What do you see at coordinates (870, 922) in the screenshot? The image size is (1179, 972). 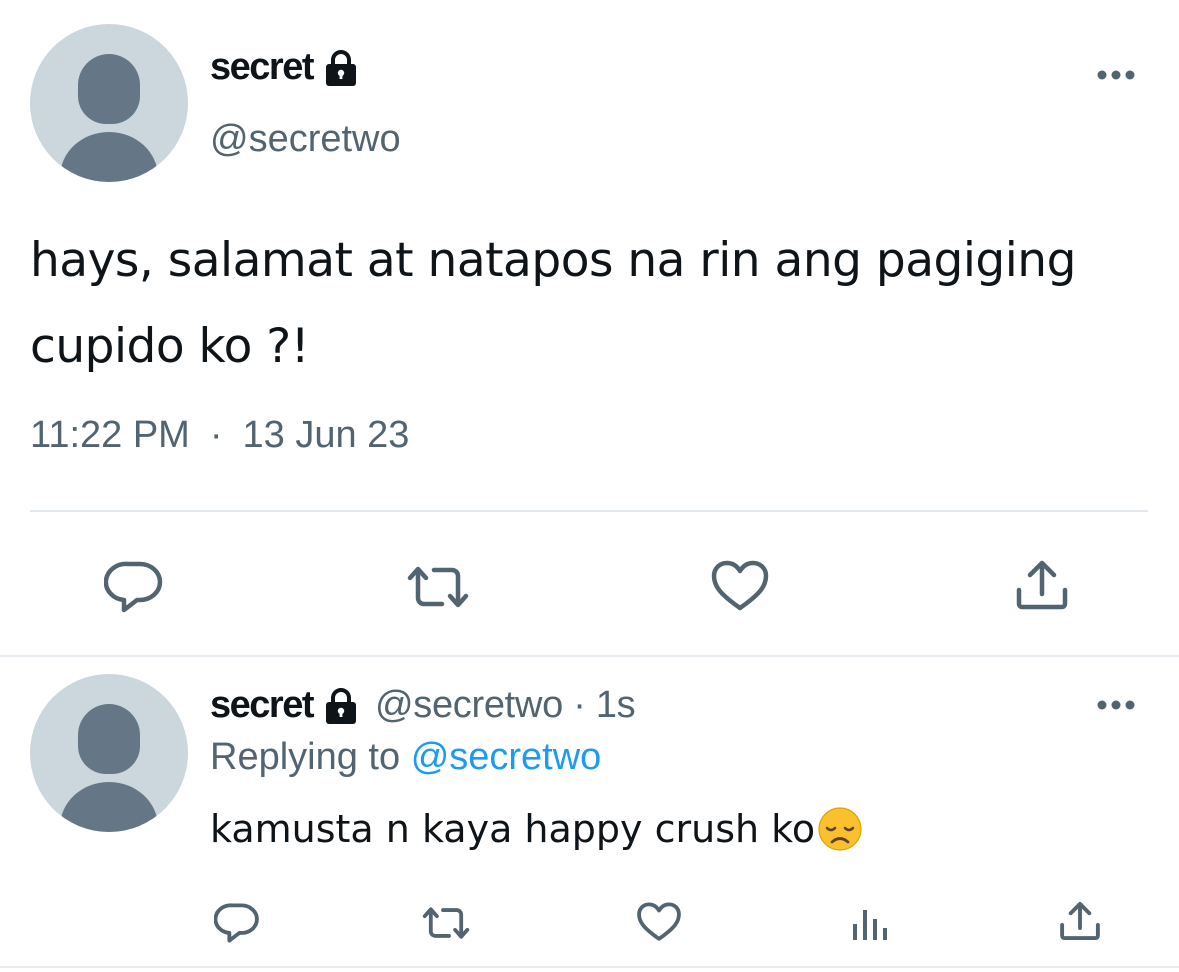 I see `views-icon` at bounding box center [870, 922].